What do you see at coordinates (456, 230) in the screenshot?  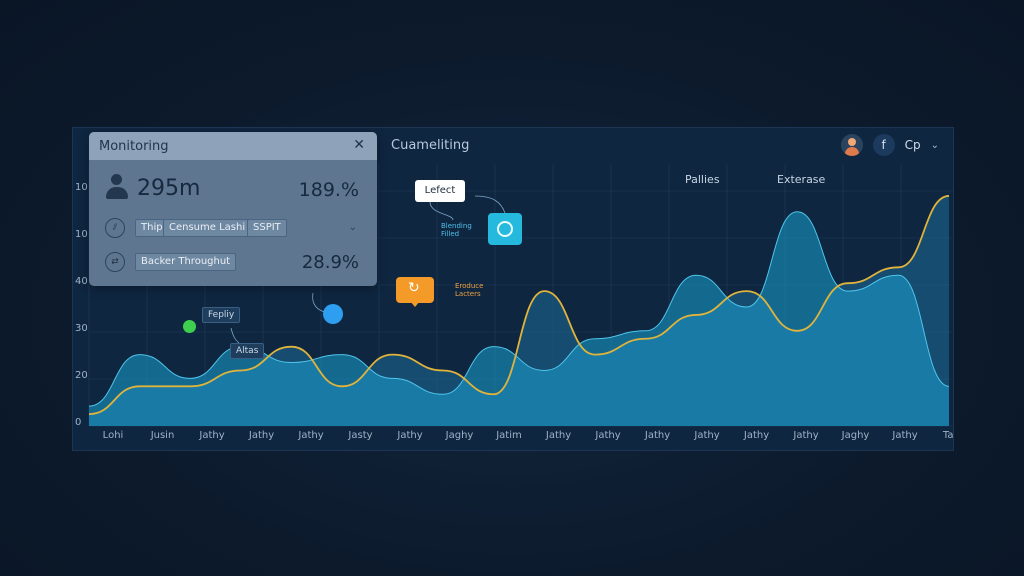 I see `blue-note: Blending Filled` at bounding box center [456, 230].